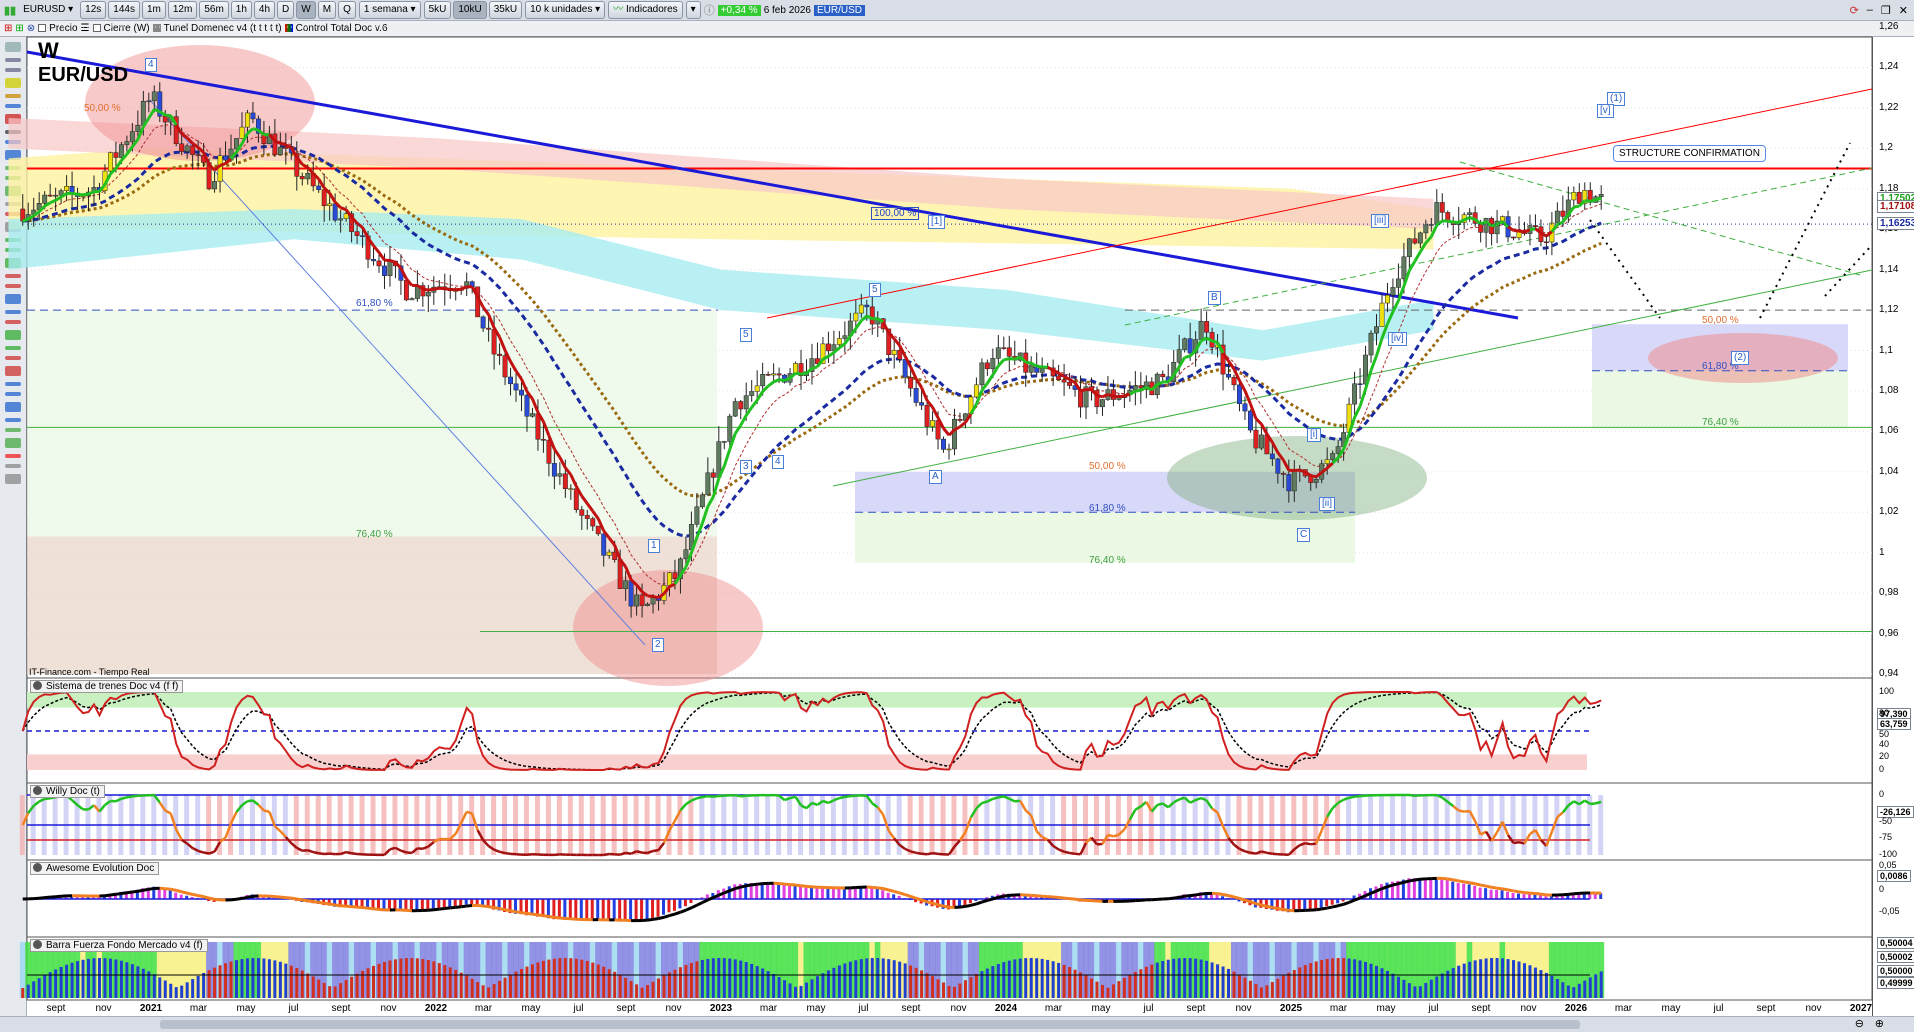 The height and width of the screenshot is (1032, 1914). I want to click on structure-confirmation-label: STRUCTURE CONFIRMATION, so click(1689, 153).